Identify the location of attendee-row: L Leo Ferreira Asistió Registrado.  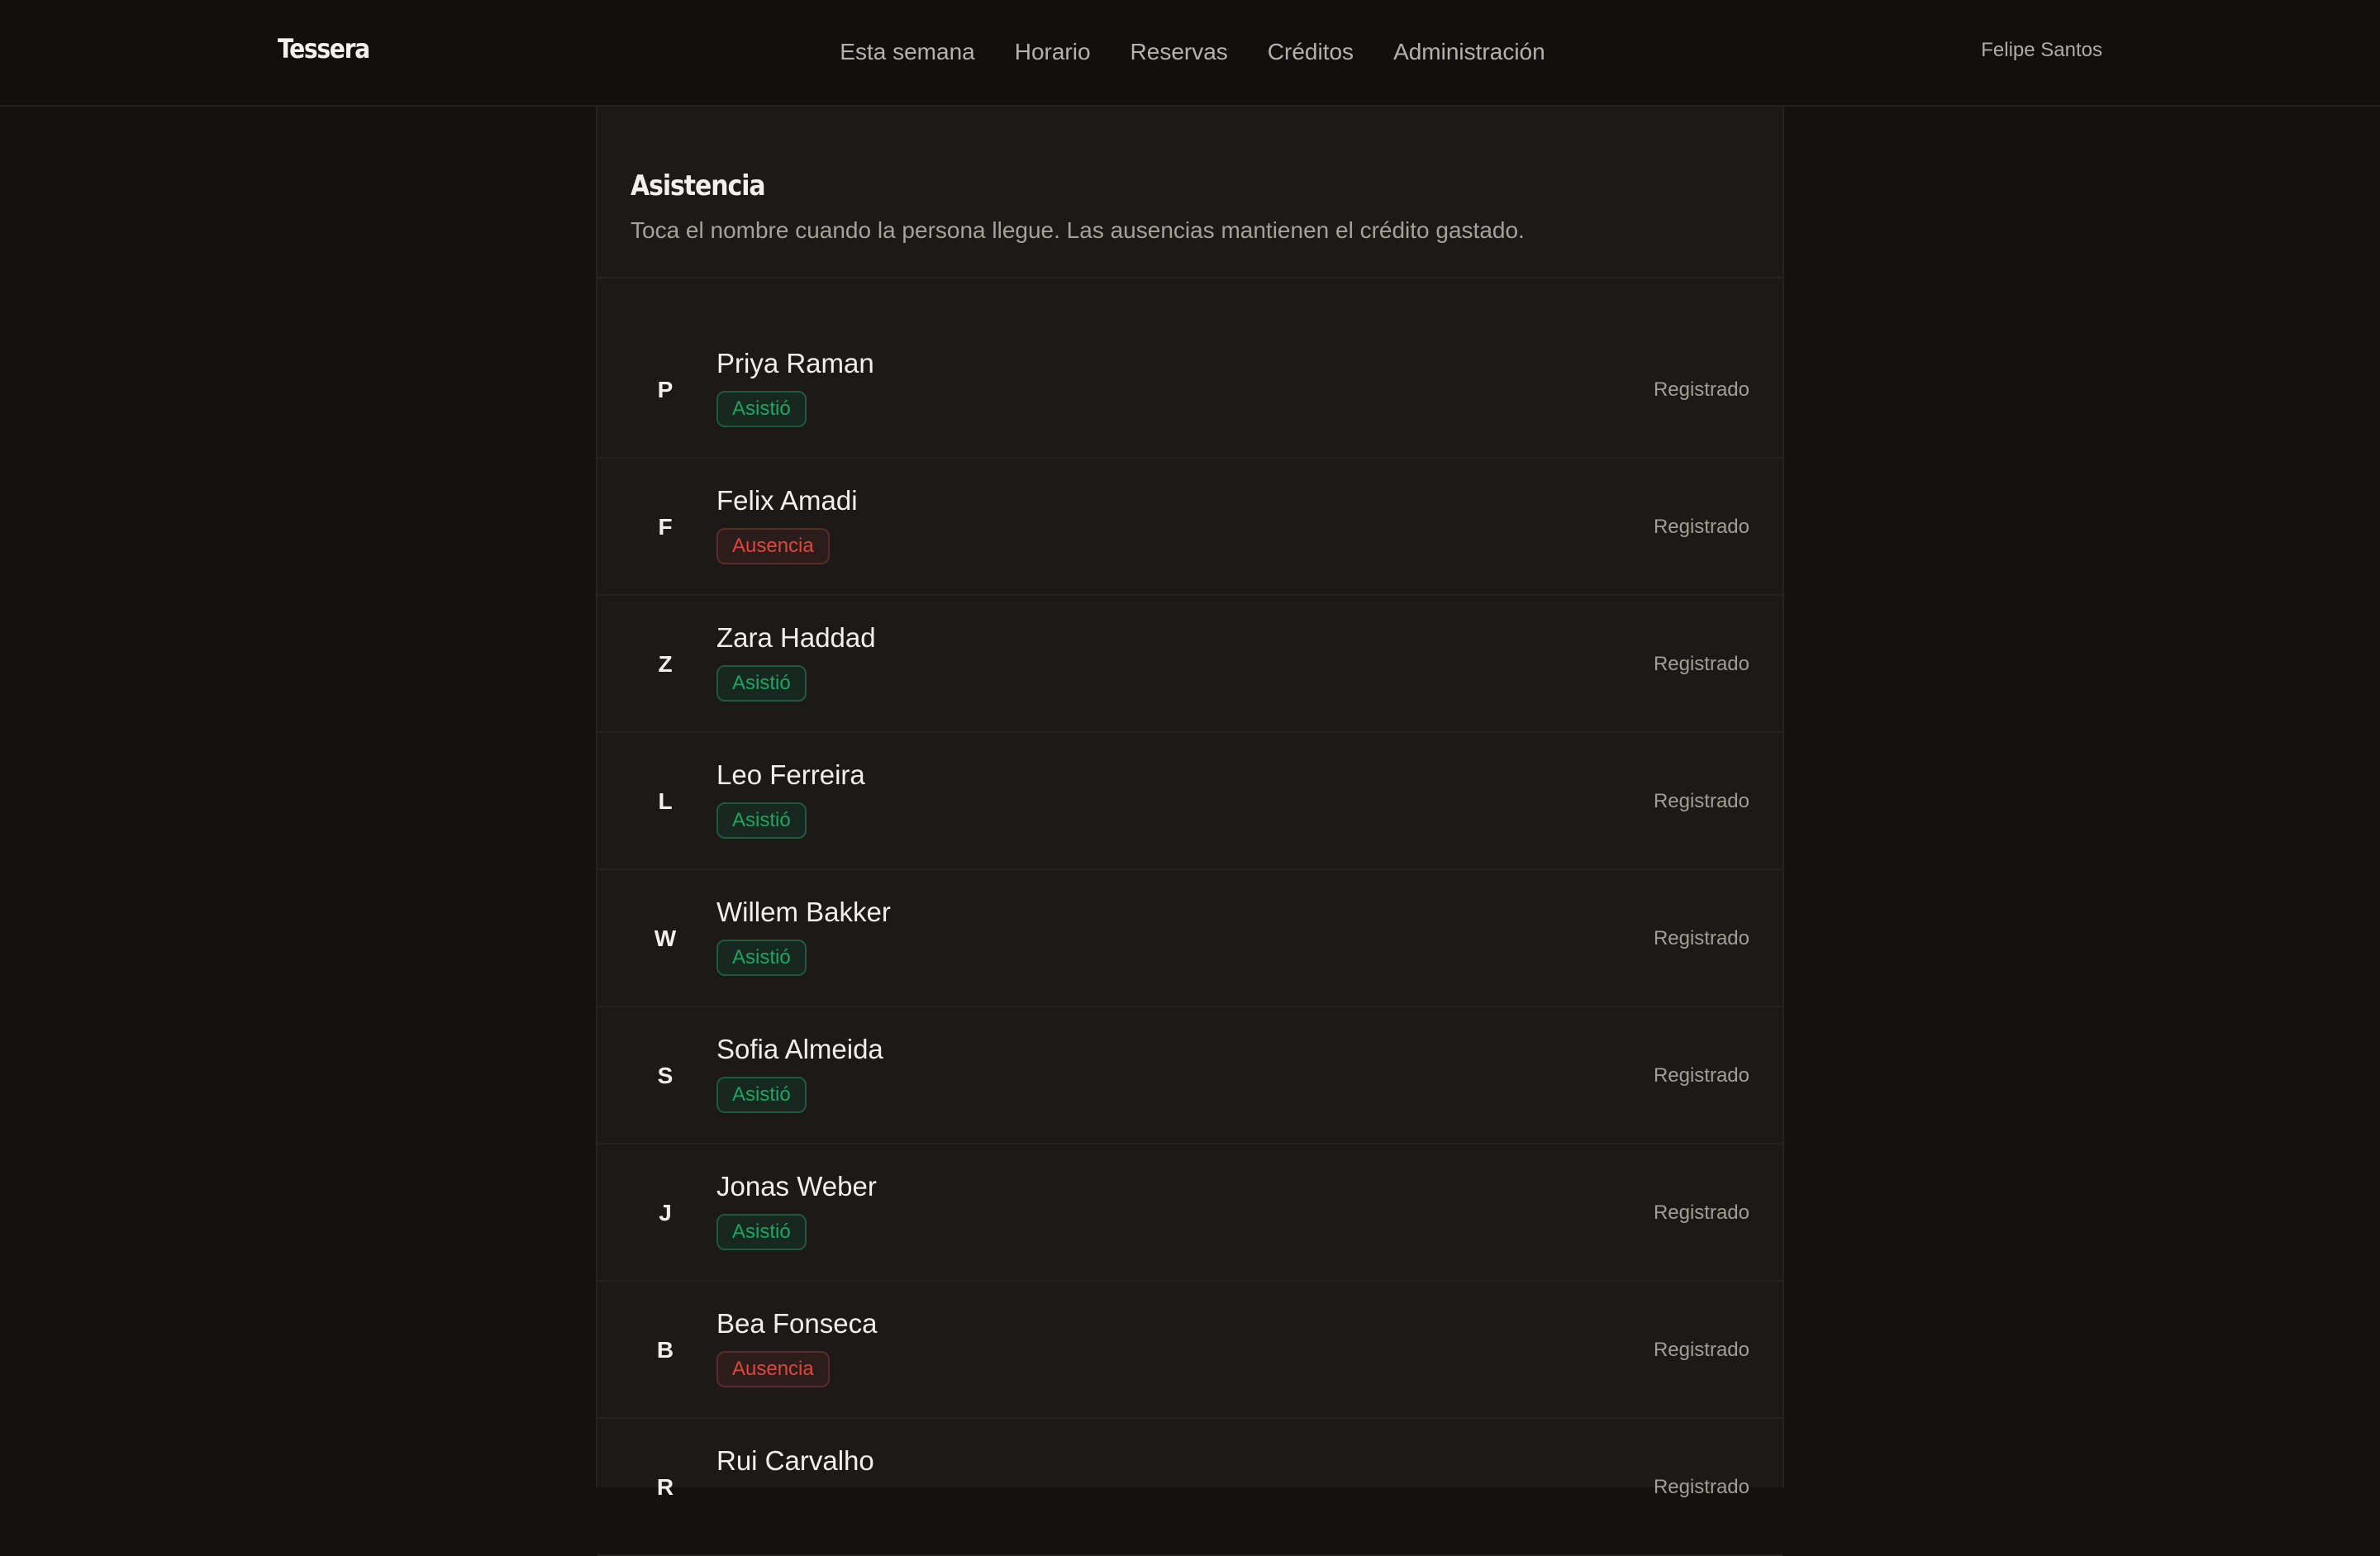
(1190, 801).